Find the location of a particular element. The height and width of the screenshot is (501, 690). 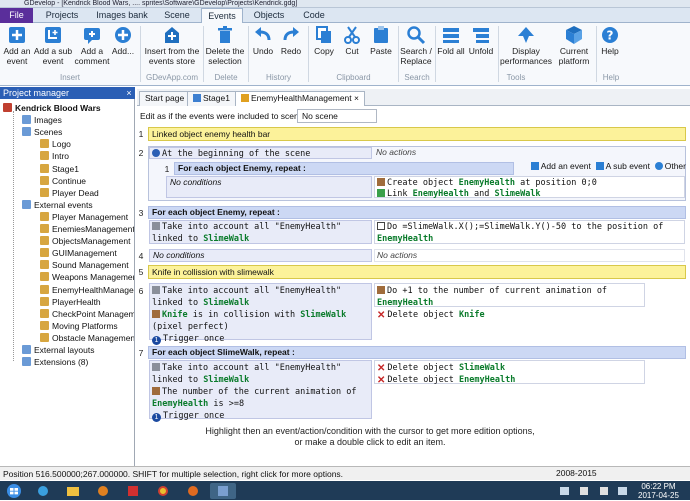

tab-start-page: Start page is located at coordinates (165, 98).